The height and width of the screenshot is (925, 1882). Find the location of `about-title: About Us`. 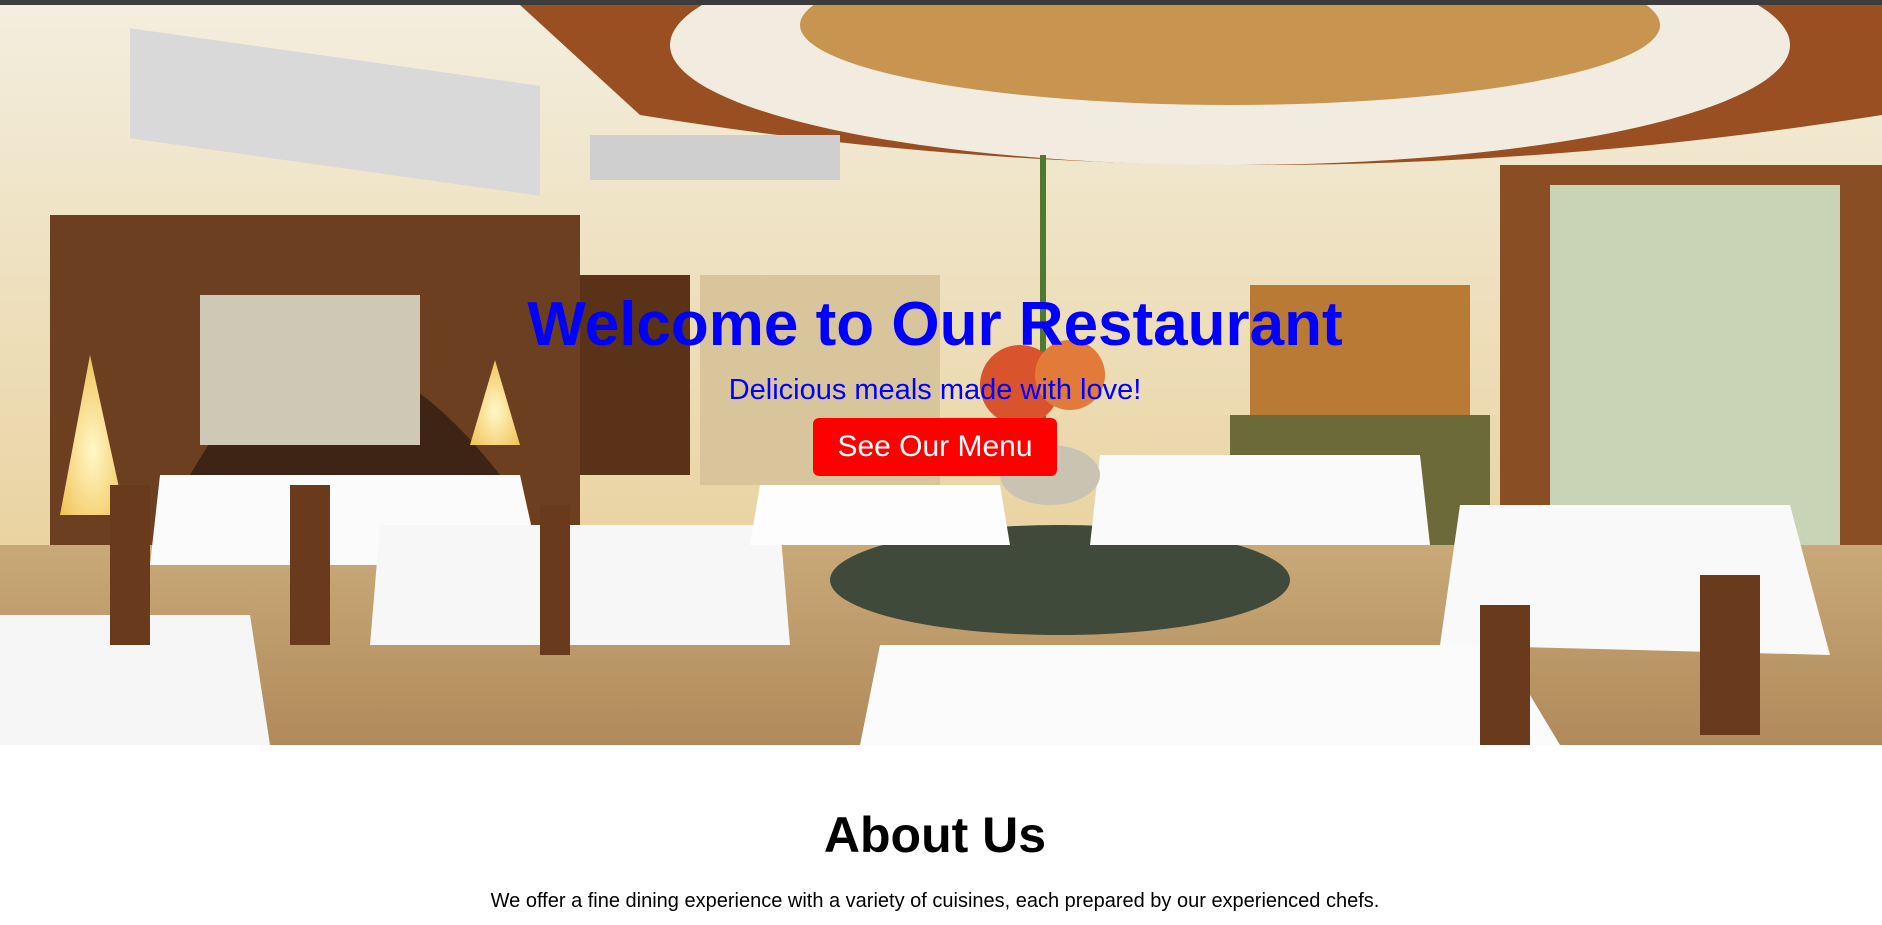

about-title: About Us is located at coordinates (935, 835).